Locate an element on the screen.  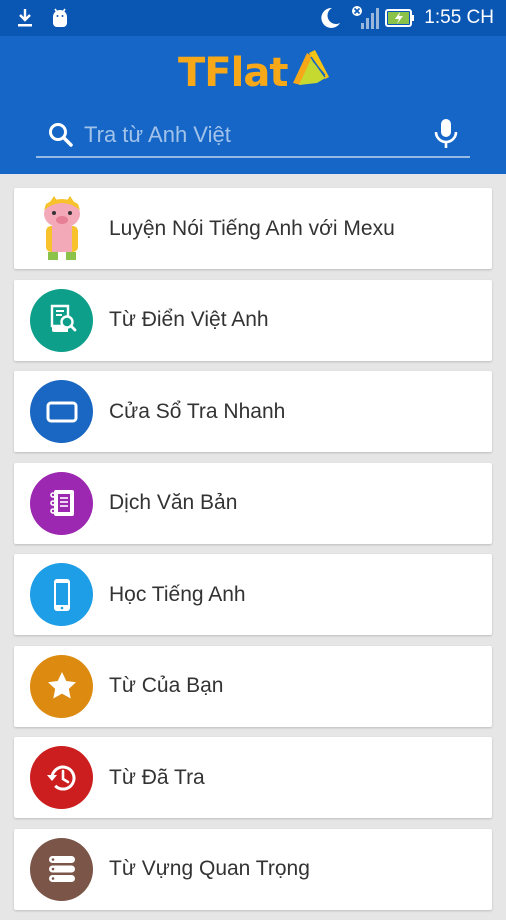
menu-item-search-history: Từ Đã Tra is located at coordinates (253, 777).